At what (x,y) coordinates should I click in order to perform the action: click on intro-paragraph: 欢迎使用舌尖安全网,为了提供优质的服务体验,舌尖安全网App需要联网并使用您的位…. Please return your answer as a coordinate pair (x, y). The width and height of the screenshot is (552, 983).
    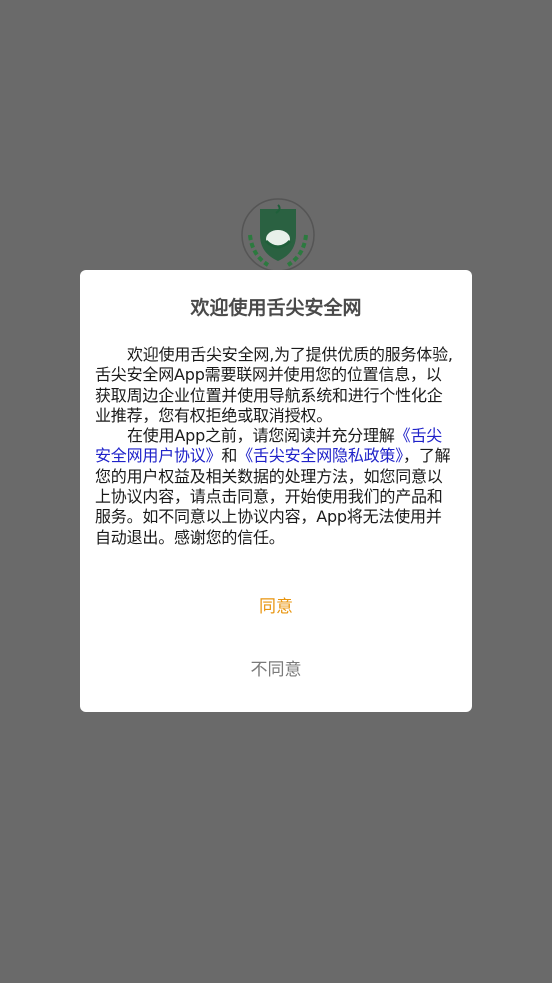
    Looking at the image, I should click on (274, 385).